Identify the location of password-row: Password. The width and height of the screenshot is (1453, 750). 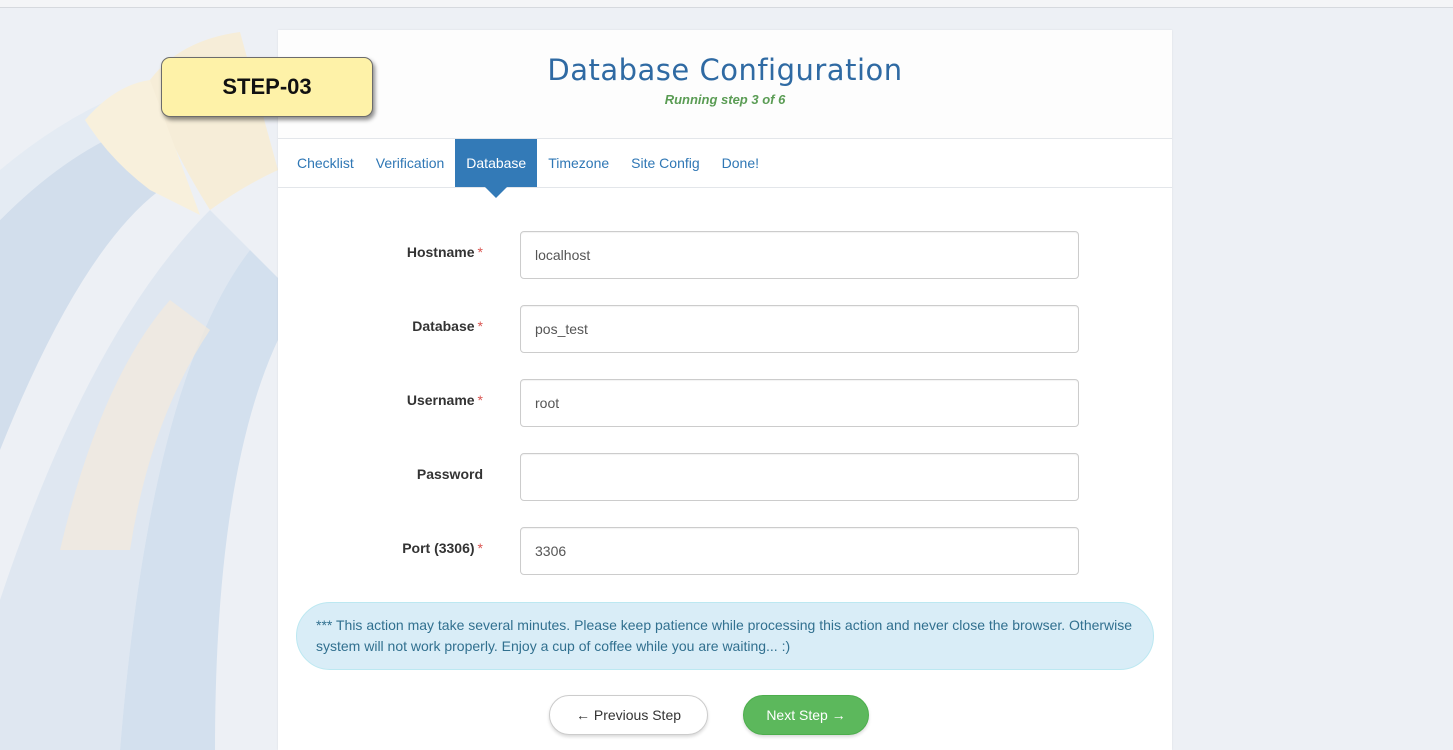
(725, 477).